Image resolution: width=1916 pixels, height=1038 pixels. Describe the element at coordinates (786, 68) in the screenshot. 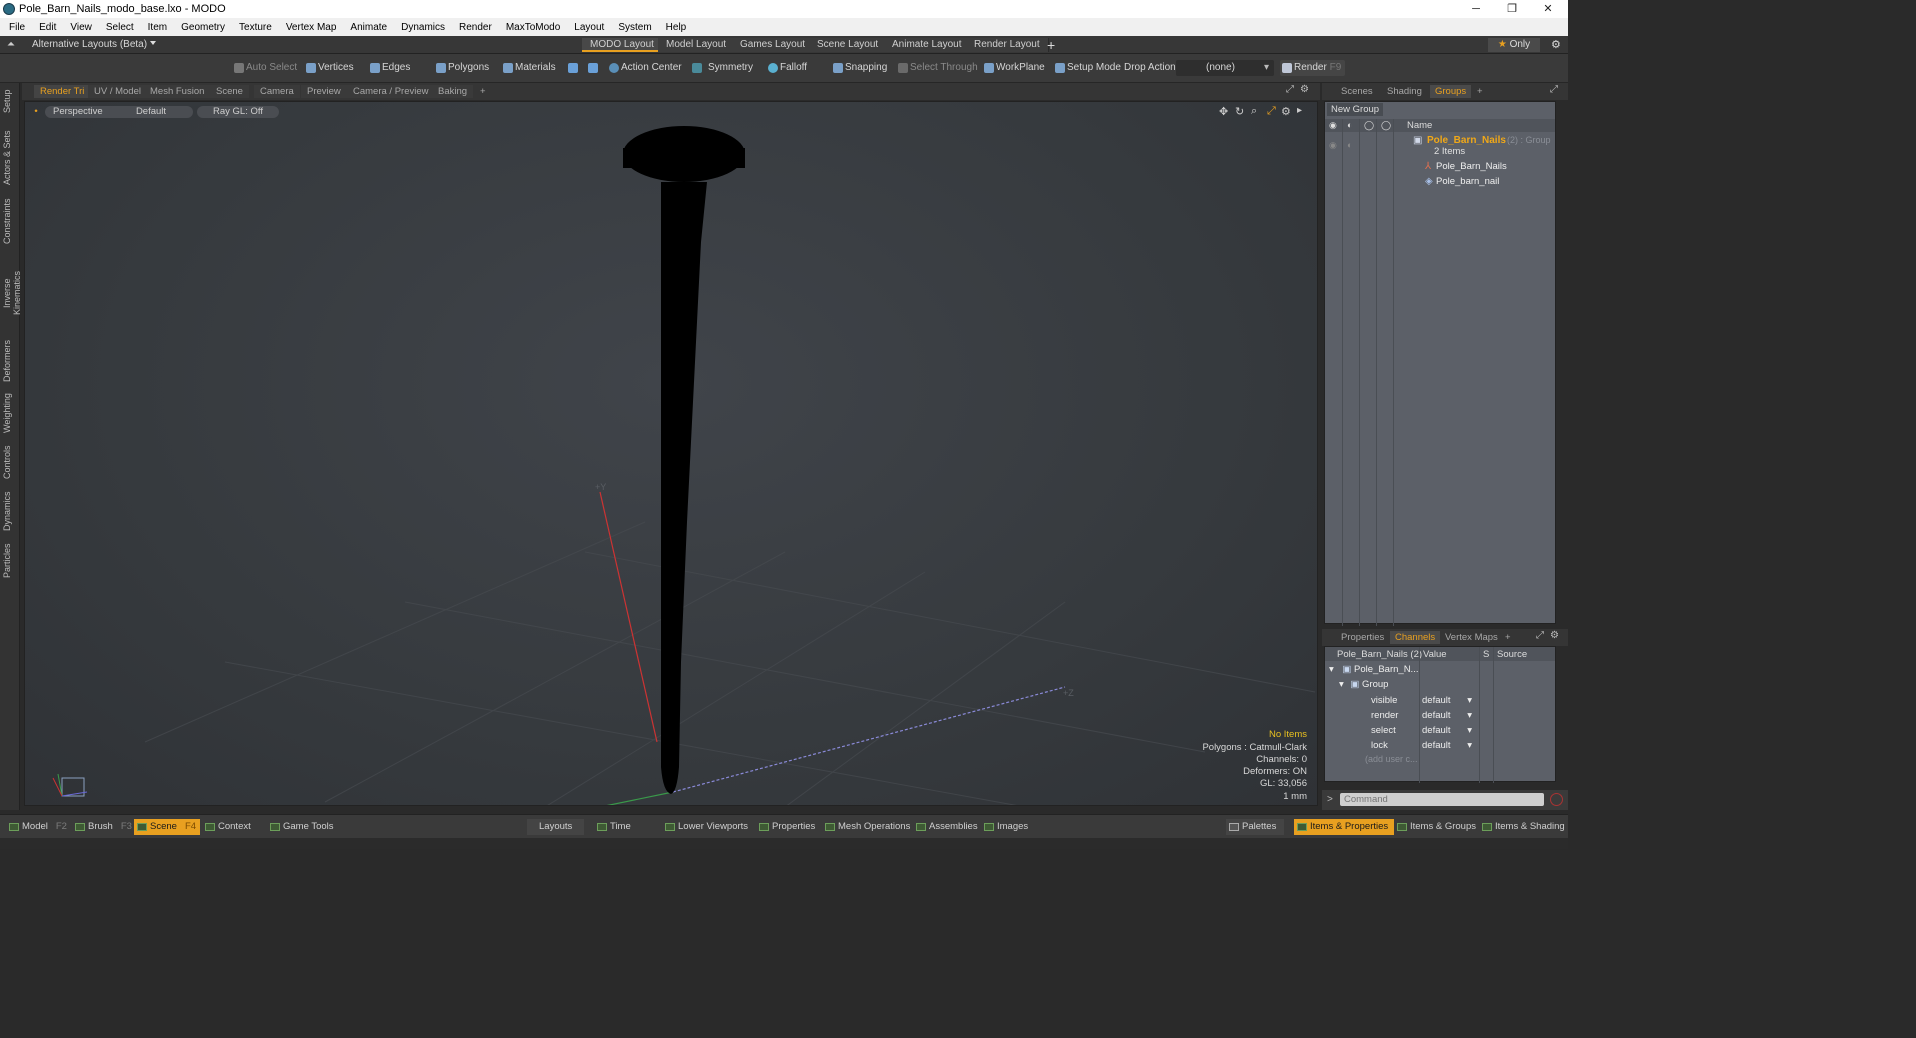

I see `falloff-button: Falloff` at that location.